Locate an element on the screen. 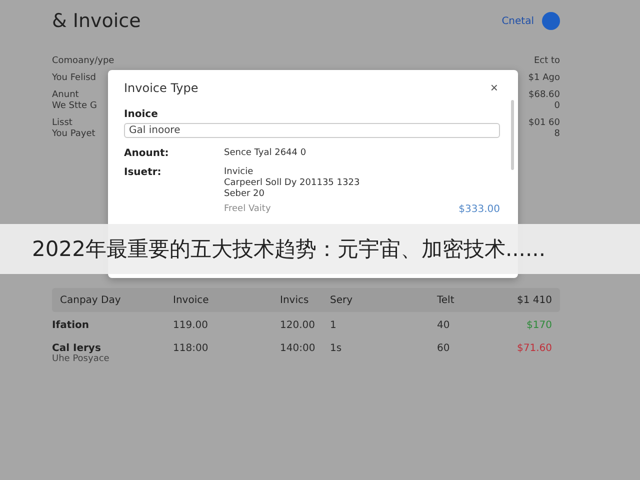 This screenshot has width=640, height=480. summary-label: Comoany/ype is located at coordinates (83, 61).